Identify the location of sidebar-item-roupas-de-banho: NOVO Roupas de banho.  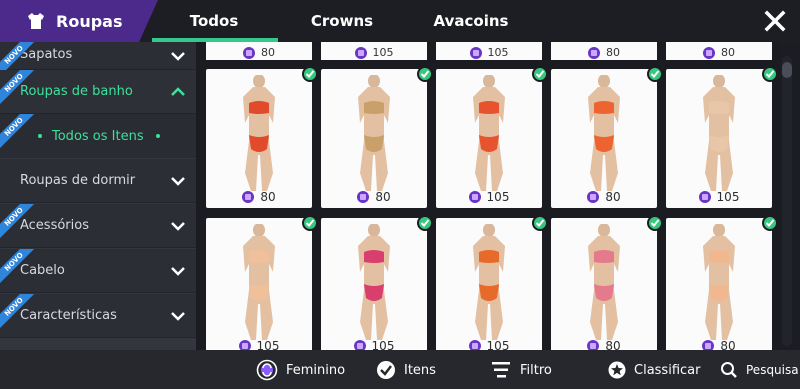
(98, 92).